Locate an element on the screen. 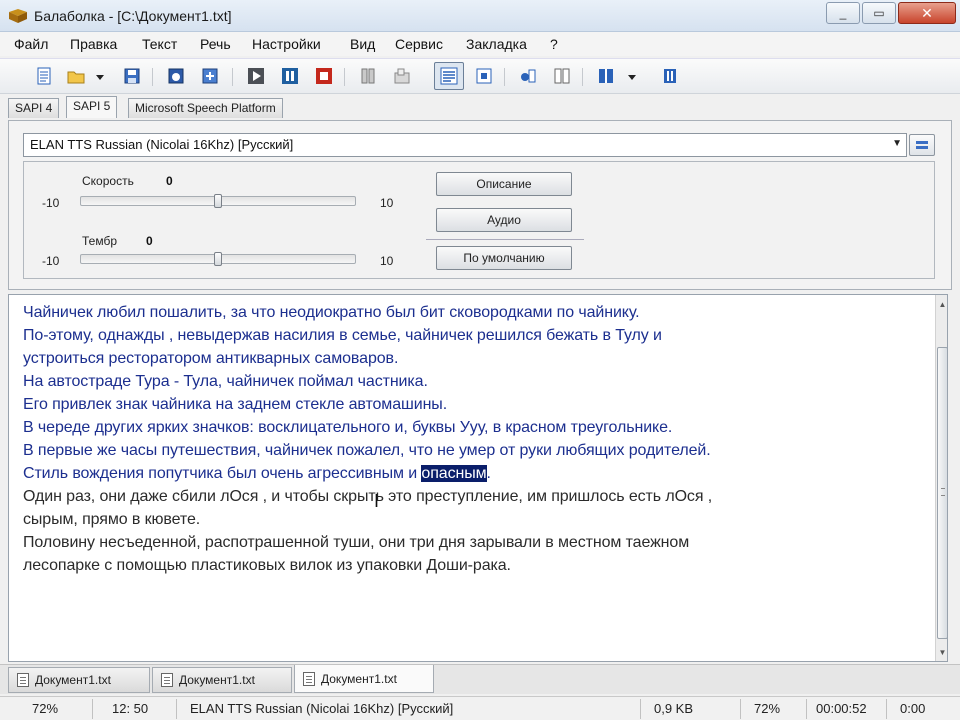  pitch-value: 0 is located at coordinates (149, 241).